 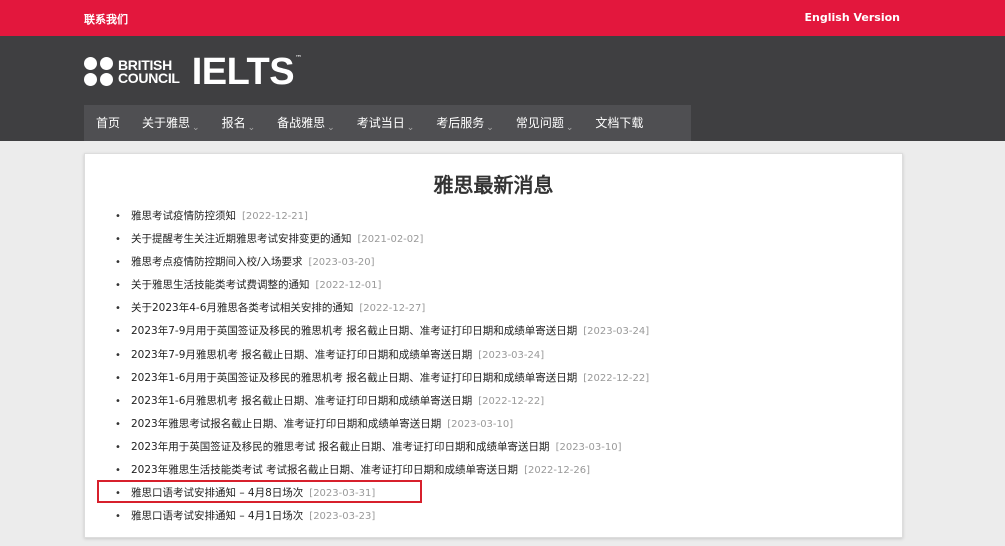 What do you see at coordinates (217, 516) in the screenshot?
I see `news-link: 雅思口语考试安排通知 – 4月1日场次` at bounding box center [217, 516].